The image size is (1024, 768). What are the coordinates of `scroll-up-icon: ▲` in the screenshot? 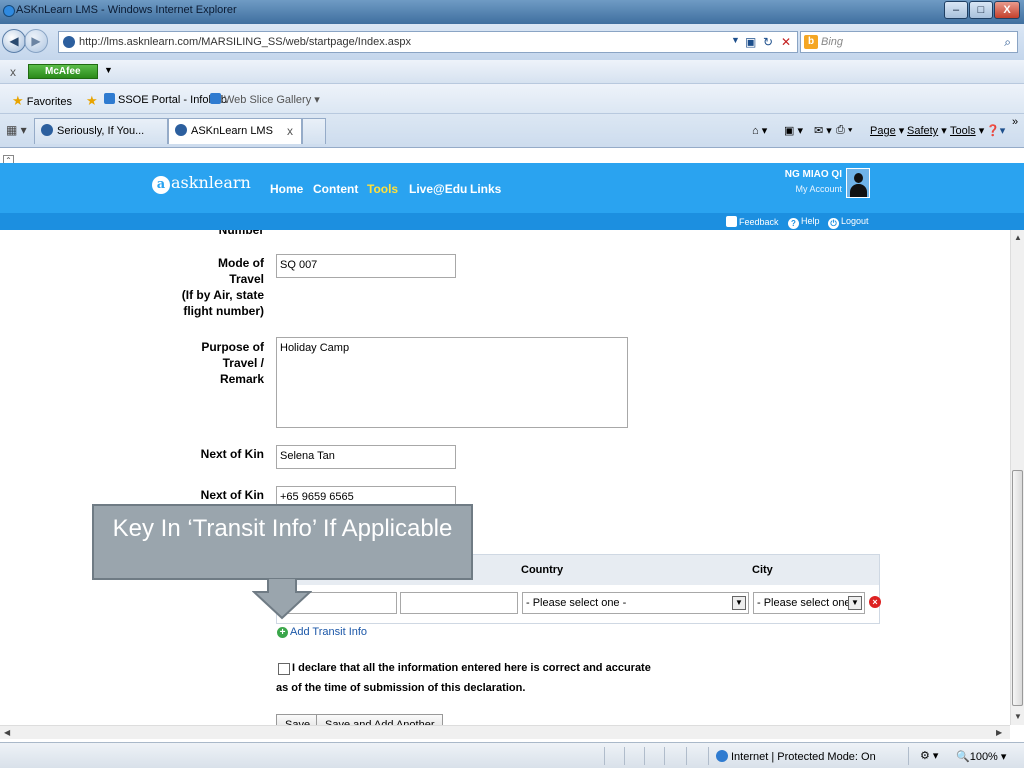 It's located at (1018, 237).